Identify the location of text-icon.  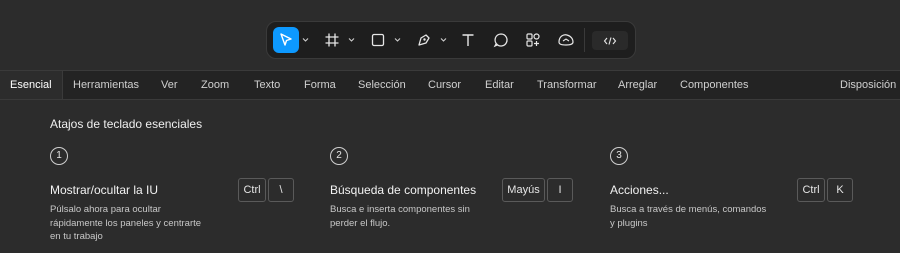
(468, 40).